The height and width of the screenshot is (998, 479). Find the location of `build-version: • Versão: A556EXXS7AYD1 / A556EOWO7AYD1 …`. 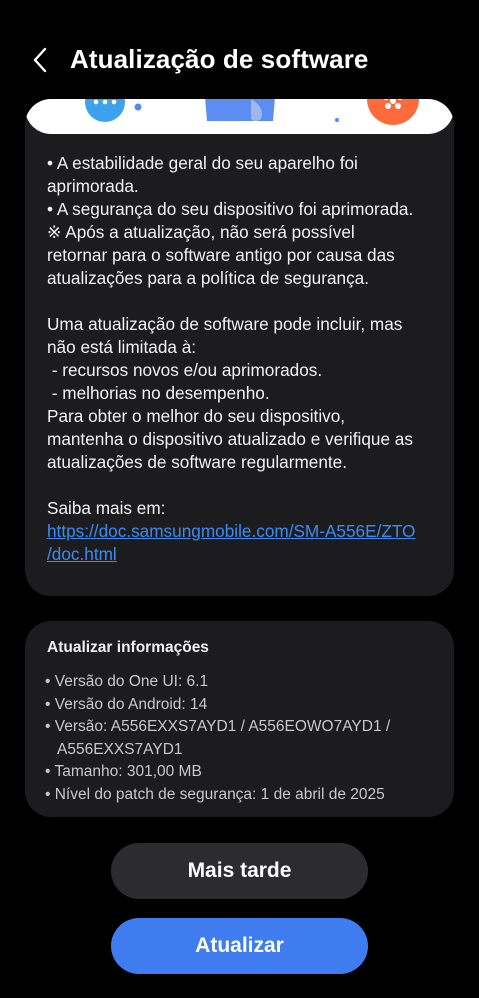

build-version: • Versão: A556EXXS7AYD1 / A556EOWO7AYD1 … is located at coordinates (218, 726).